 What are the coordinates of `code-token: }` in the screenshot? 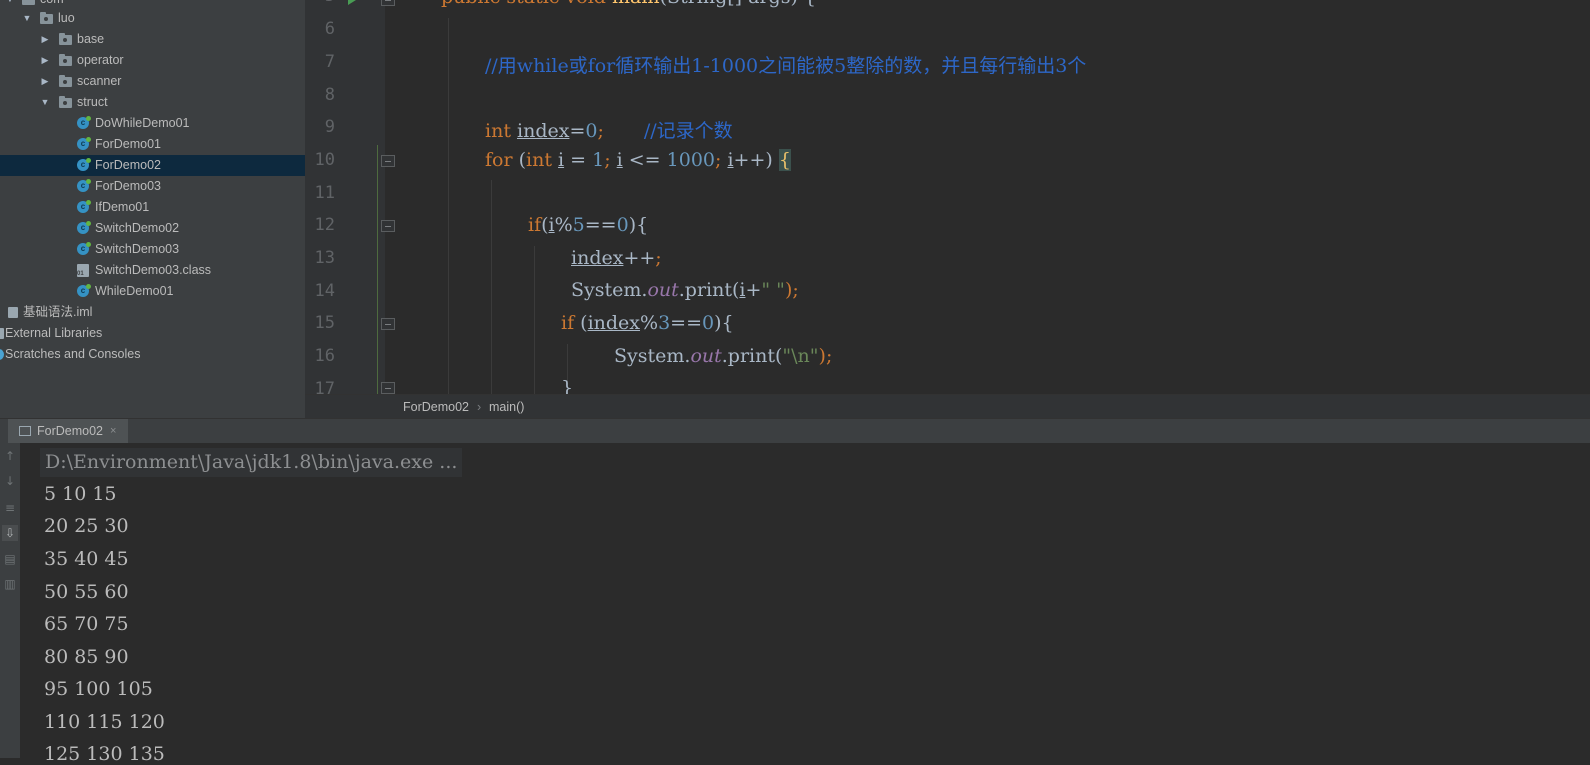 It's located at (567, 385).